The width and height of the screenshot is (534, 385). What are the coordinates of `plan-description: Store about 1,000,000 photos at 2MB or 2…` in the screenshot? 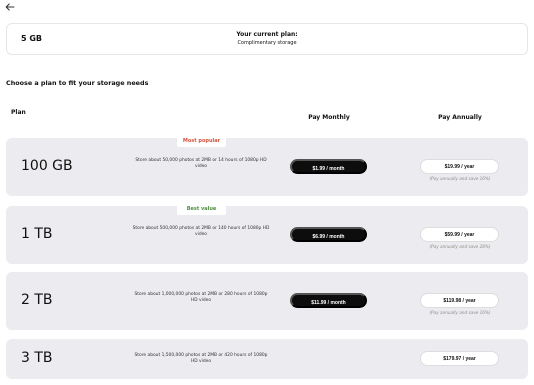 It's located at (201, 297).